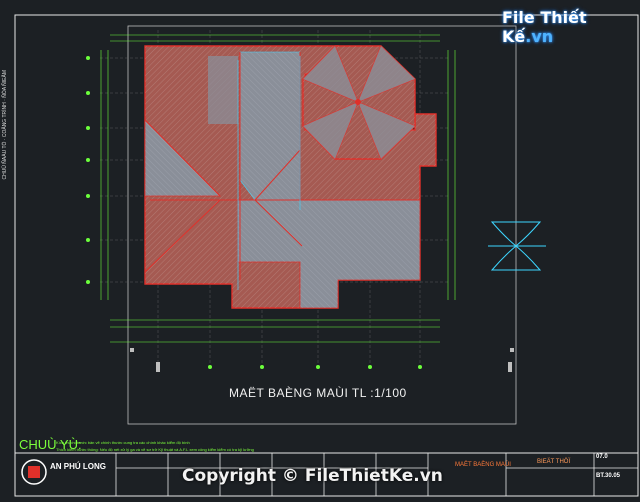  What do you see at coordinates (322, 360) in the screenshot?
I see `grid-markers` at bounding box center [322, 360].